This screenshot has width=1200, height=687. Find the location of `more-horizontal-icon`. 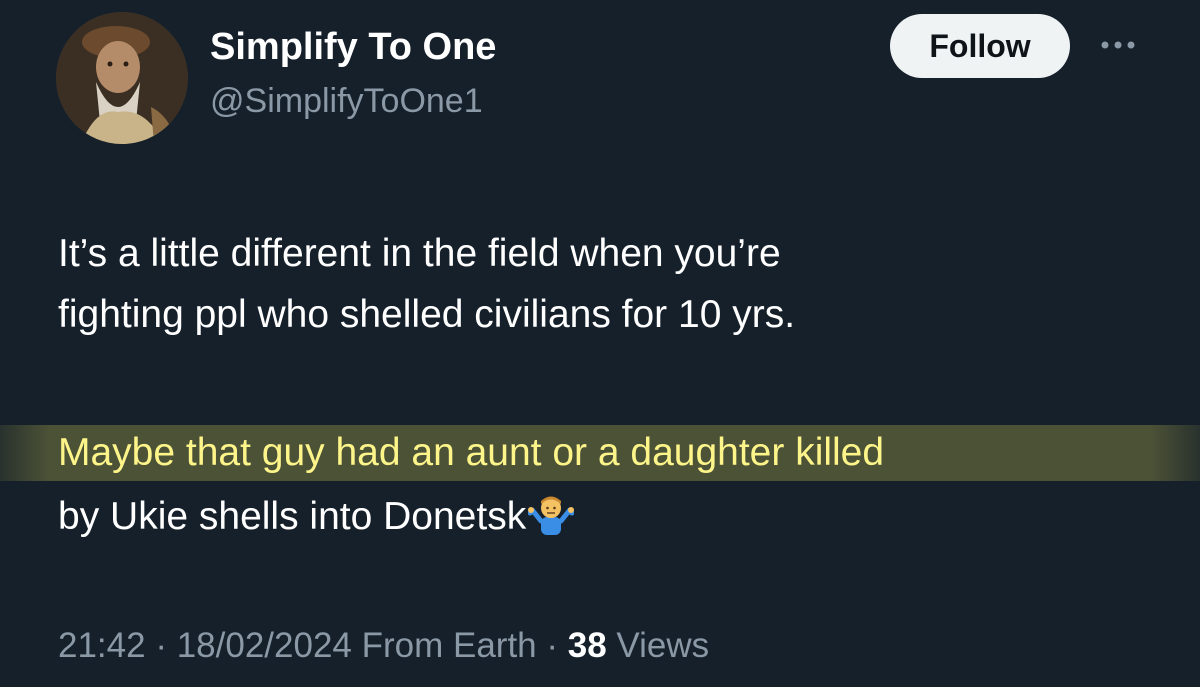

more-horizontal-icon is located at coordinates (1118, 45).